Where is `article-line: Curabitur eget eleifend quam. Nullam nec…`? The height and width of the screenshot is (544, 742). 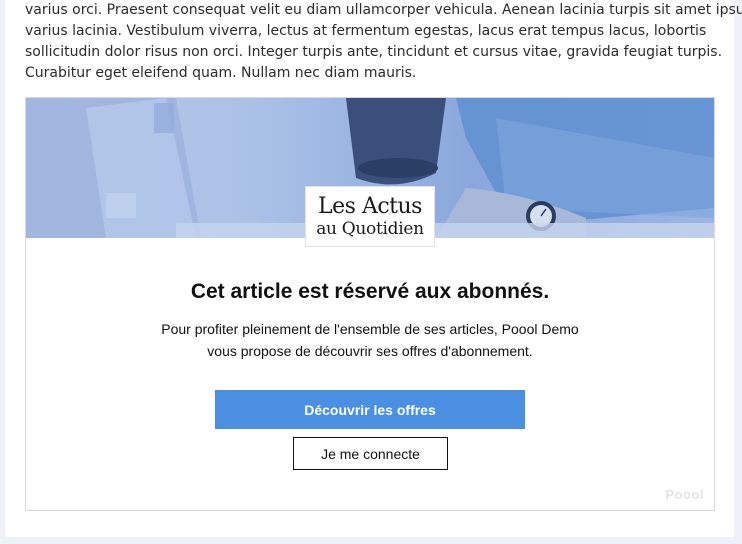
article-line: Curabitur eget eleifend quam. Nullam nec… is located at coordinates (221, 73).